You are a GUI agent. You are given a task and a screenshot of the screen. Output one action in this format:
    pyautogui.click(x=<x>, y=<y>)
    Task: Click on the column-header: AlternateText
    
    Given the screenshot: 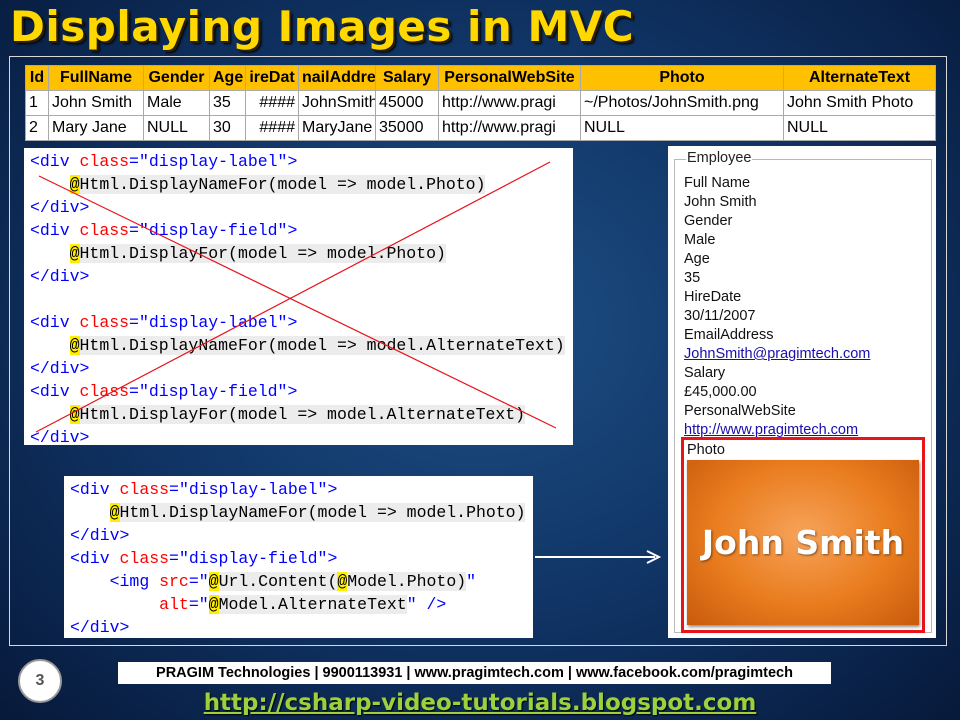 What is the action you would take?
    pyautogui.click(x=859, y=78)
    